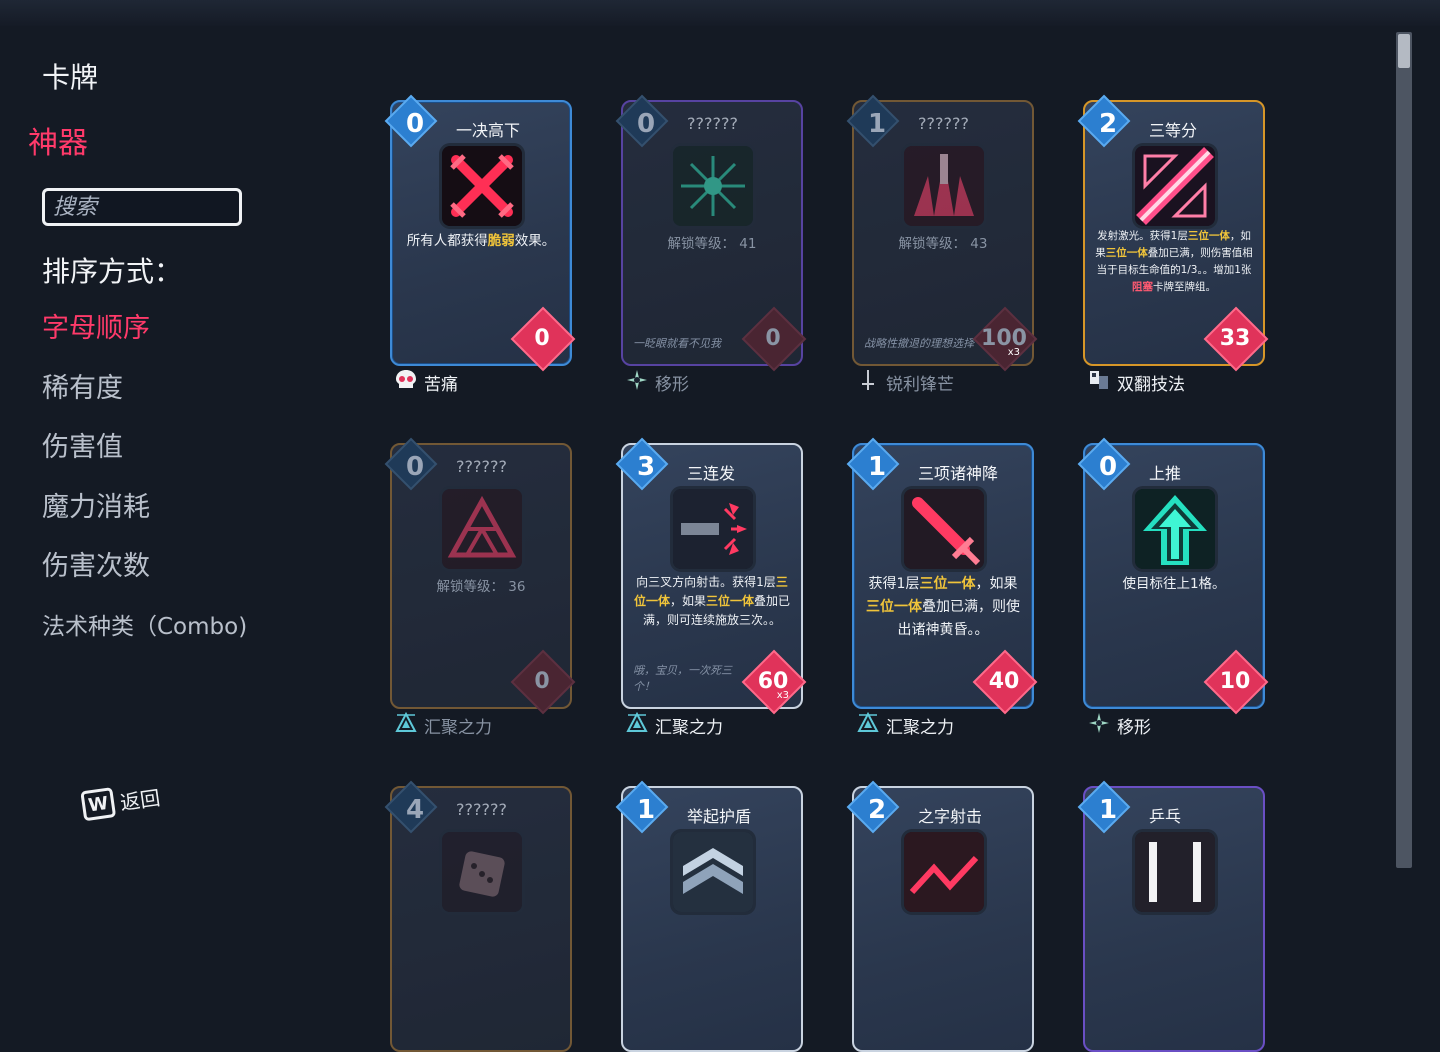 This screenshot has height=1052, width=1440. I want to click on card-category: 汇聚之力, so click(443, 725).